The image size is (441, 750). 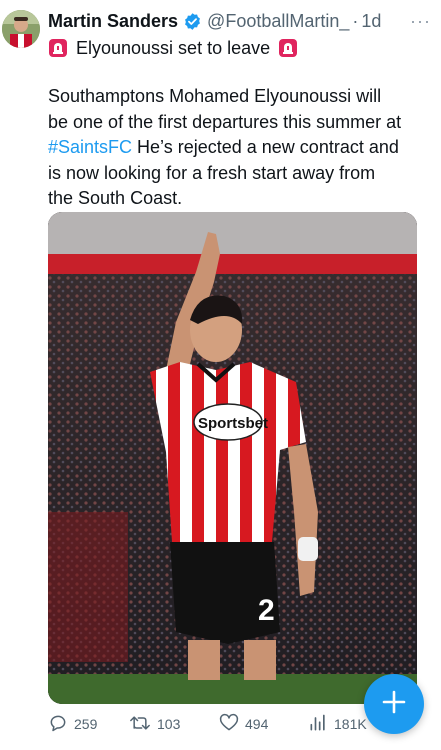 I want to click on headline-text: Elyounoussi set to leave, so click(x=173, y=47).